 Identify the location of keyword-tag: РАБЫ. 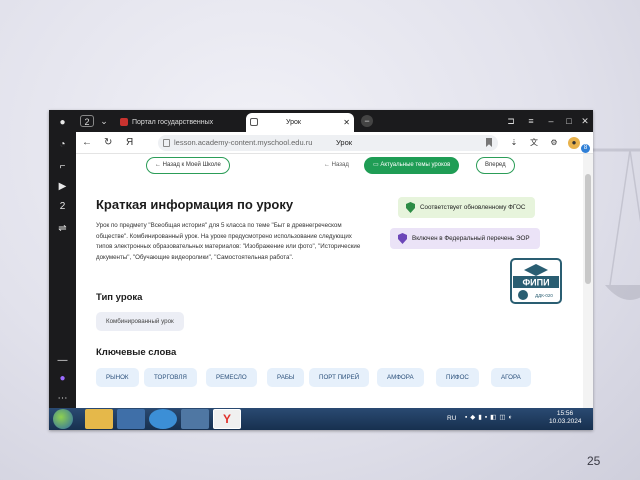
(286, 377).